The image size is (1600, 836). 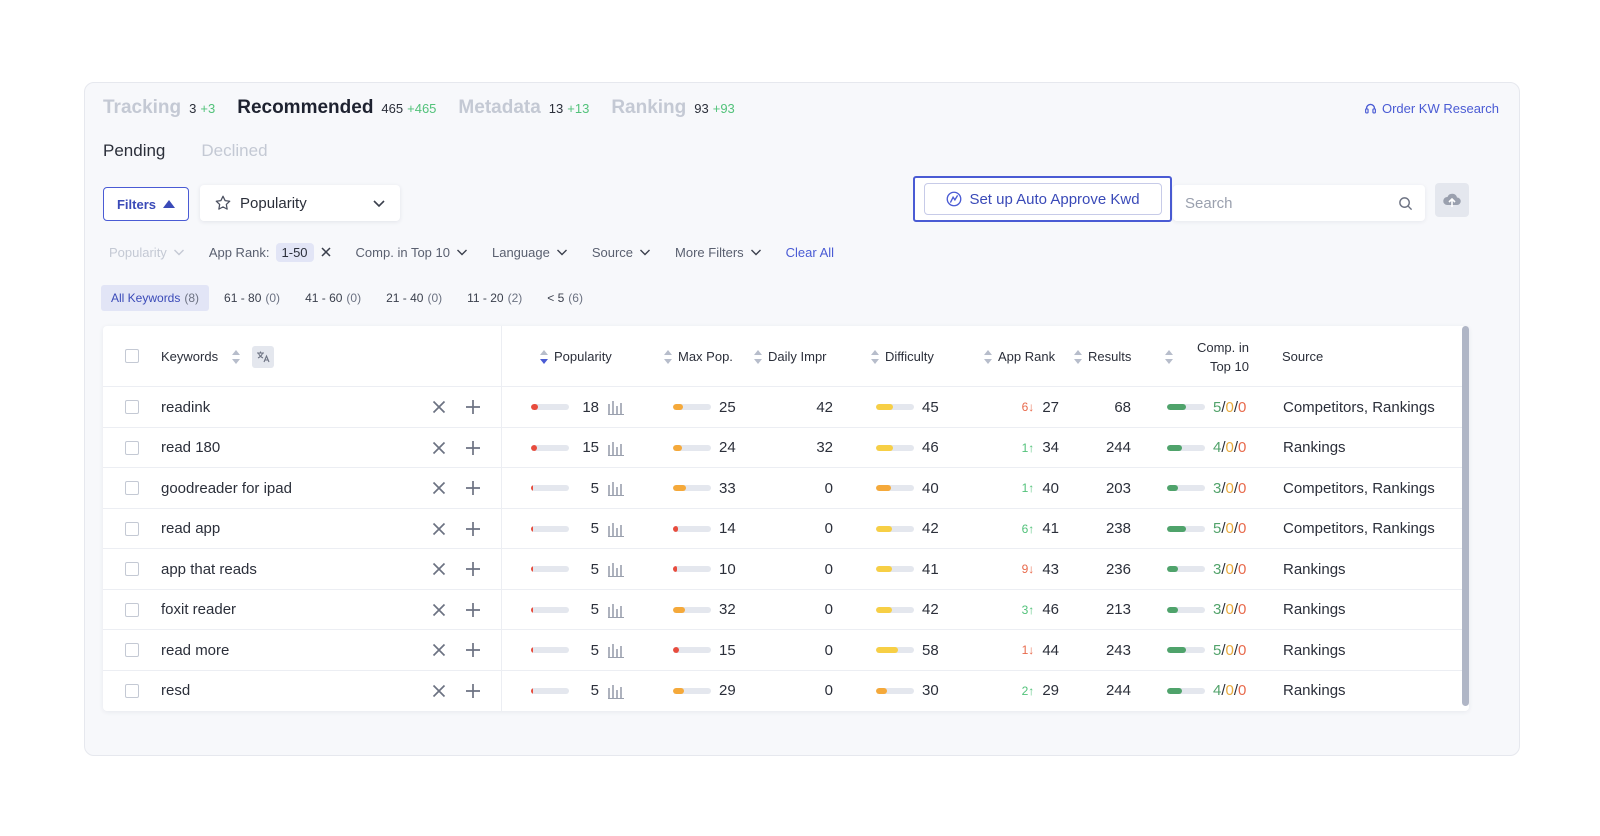 What do you see at coordinates (672, 108) in the screenshot?
I see `tab-ranking: Ranking 93 +93` at bounding box center [672, 108].